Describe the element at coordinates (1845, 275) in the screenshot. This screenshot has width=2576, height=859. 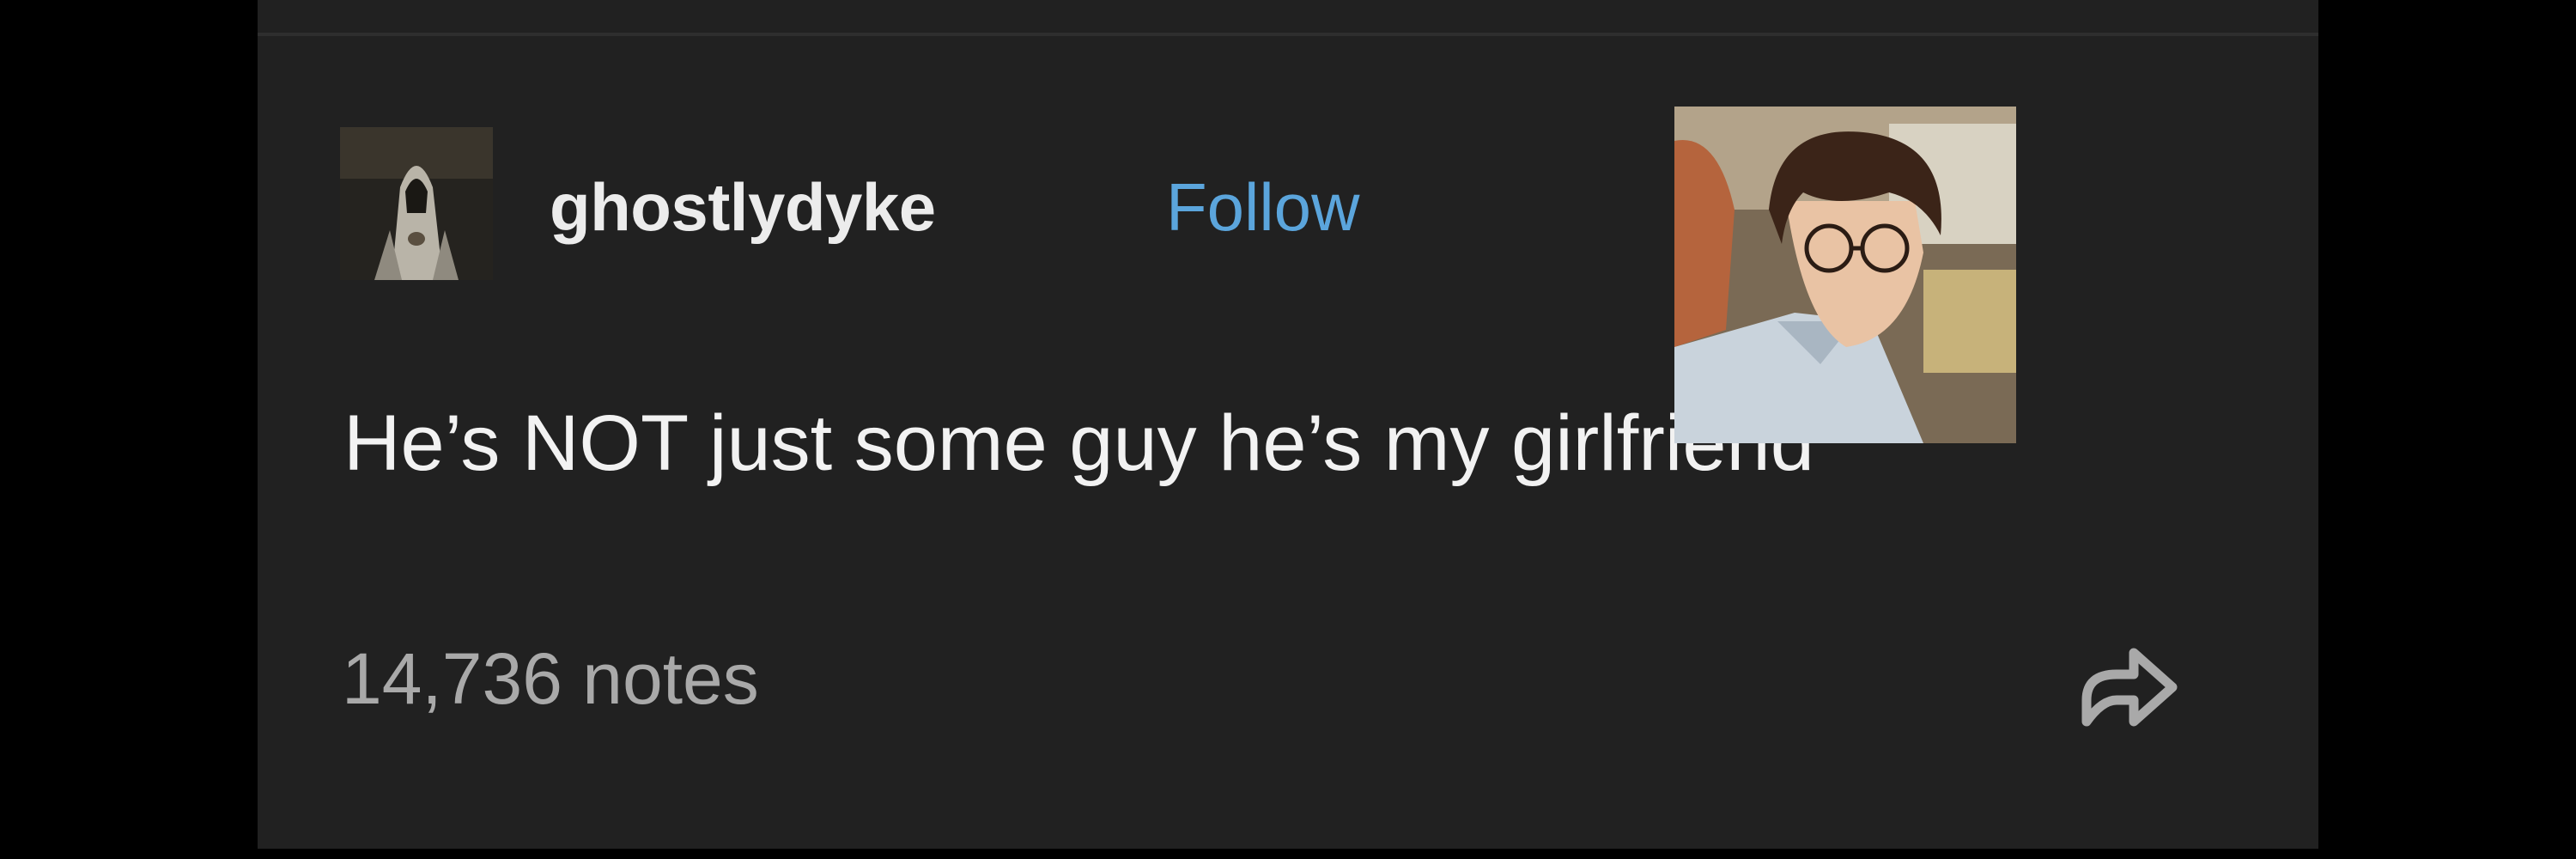
I see `cartoon-boy-image` at that location.